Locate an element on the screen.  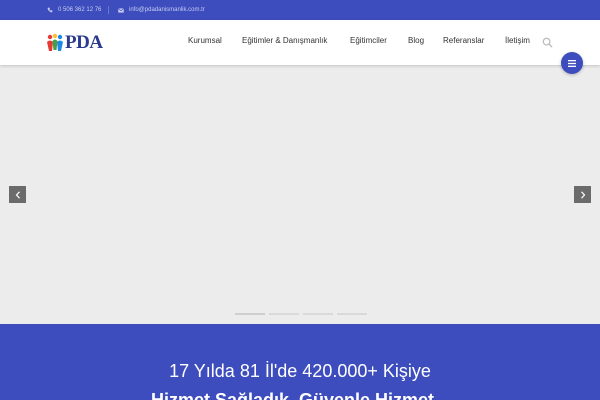
logo-figures-icon is located at coordinates (55, 42).